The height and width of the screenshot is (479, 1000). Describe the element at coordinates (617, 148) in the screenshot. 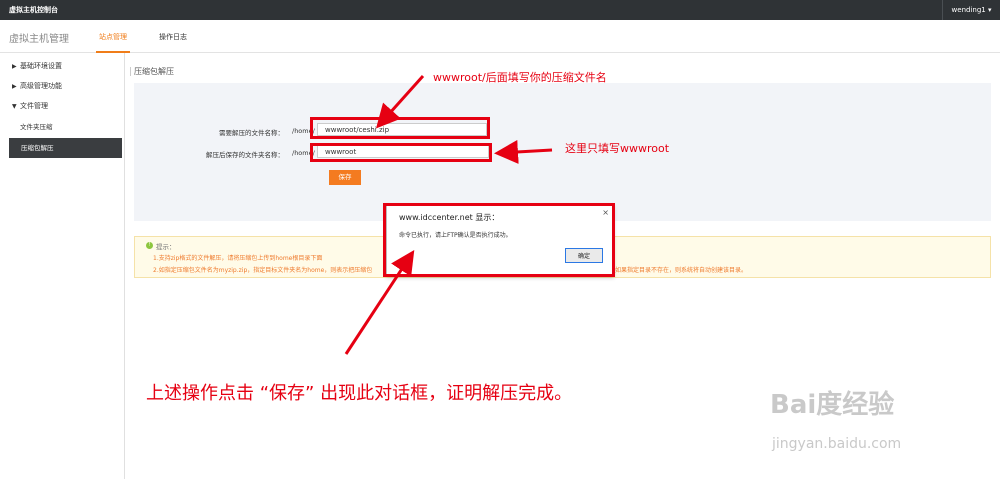

I see `annotation-right: 这里只填写wwwroot` at that location.